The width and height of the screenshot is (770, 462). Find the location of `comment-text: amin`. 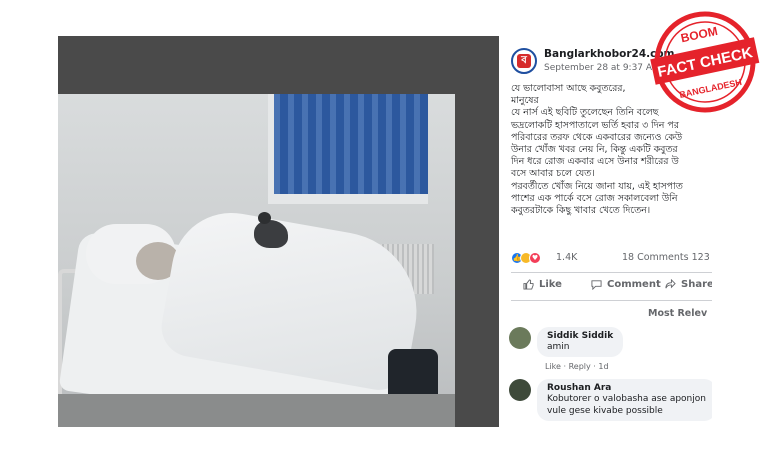

comment-text: amin is located at coordinates (558, 347).